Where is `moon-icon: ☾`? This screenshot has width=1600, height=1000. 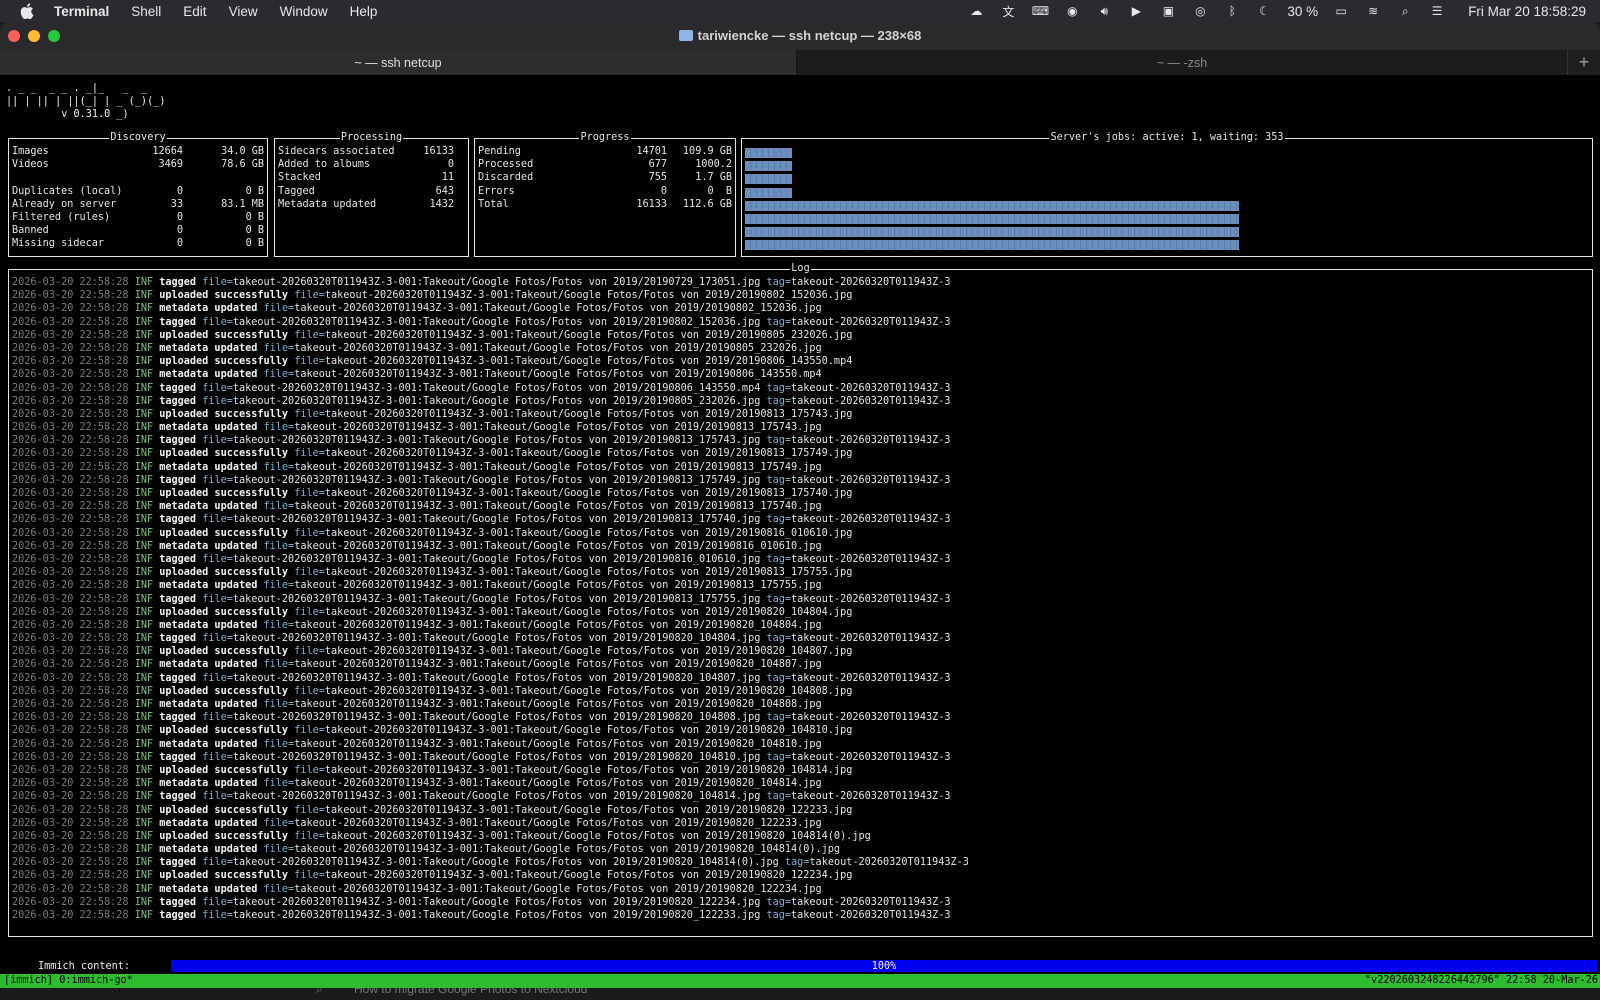
moon-icon: ☾ is located at coordinates (1264, 11).